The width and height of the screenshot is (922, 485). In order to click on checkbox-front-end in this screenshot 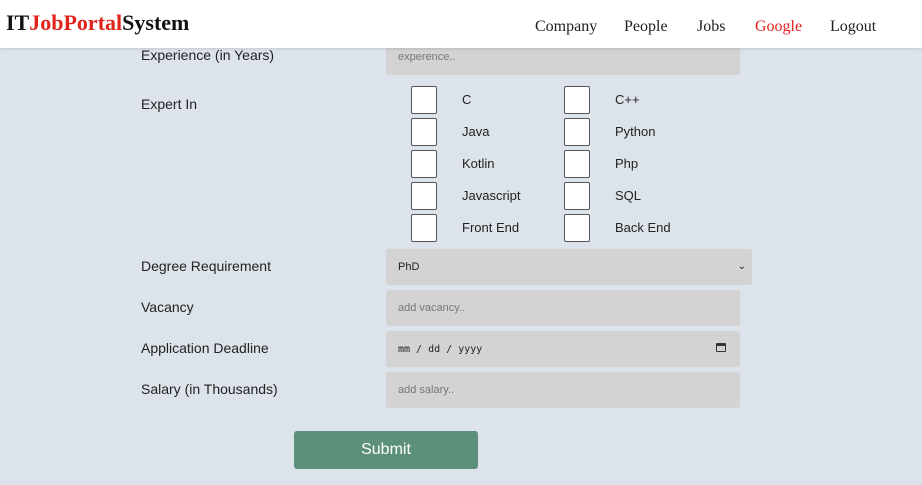, I will do `click(424, 228)`.